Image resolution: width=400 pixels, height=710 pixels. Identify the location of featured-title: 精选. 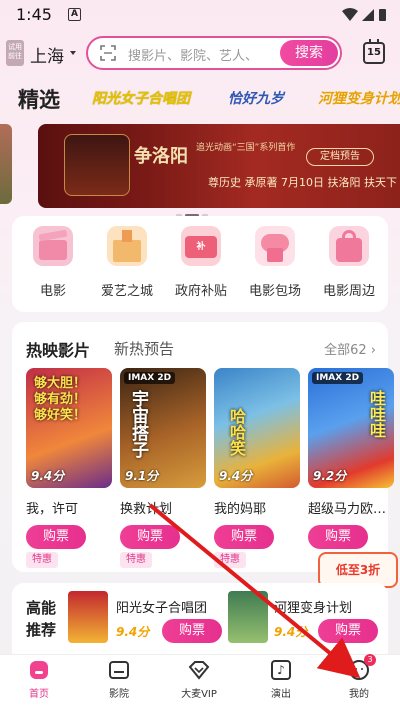
(39, 100).